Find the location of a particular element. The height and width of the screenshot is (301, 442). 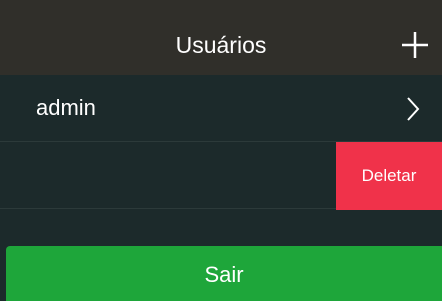

add-user-button is located at coordinates (415, 45).